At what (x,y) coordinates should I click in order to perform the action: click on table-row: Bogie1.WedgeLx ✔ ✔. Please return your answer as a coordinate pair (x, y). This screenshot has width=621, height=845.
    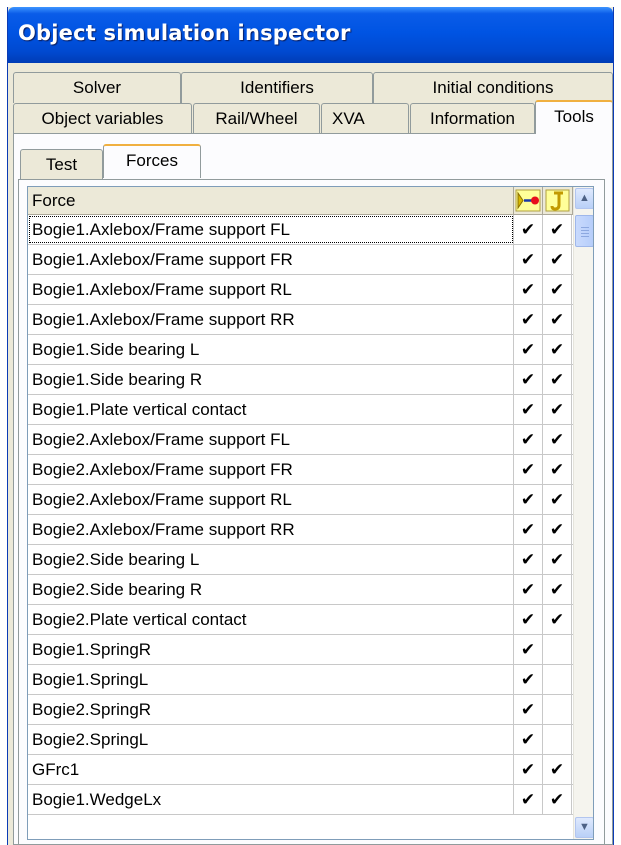
    Looking at the image, I should click on (300, 800).